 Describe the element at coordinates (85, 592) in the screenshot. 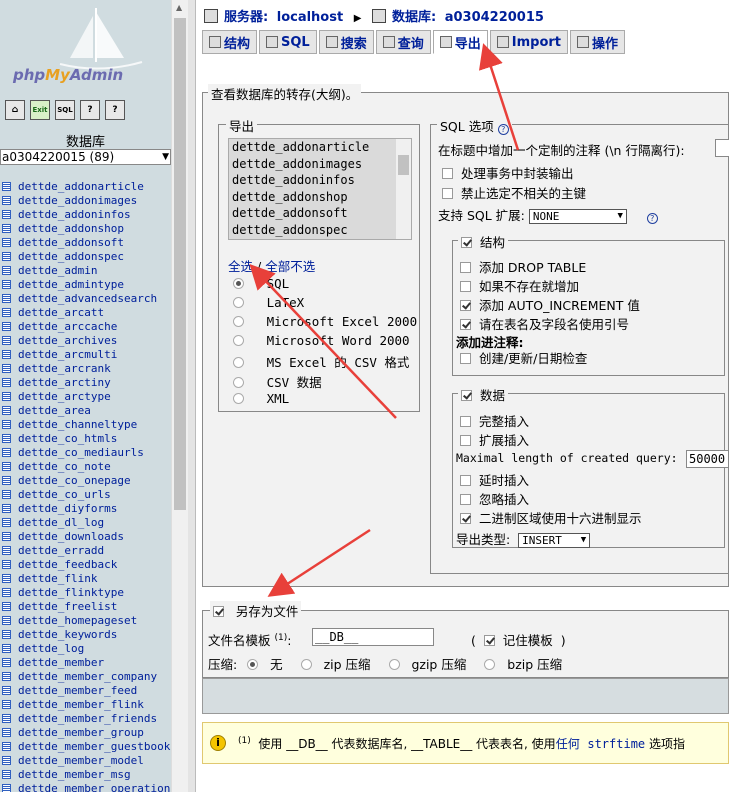

I see `table-row: dettde_flinktype` at that location.